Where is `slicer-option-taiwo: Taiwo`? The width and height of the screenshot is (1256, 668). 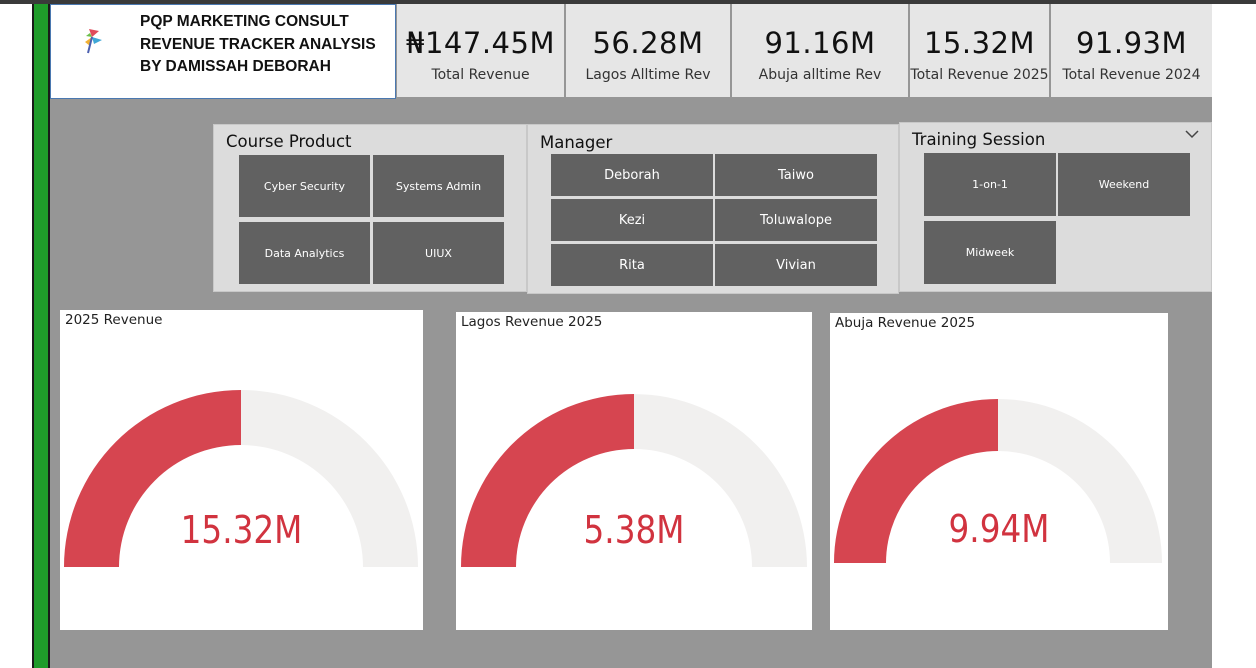 slicer-option-taiwo: Taiwo is located at coordinates (796, 175).